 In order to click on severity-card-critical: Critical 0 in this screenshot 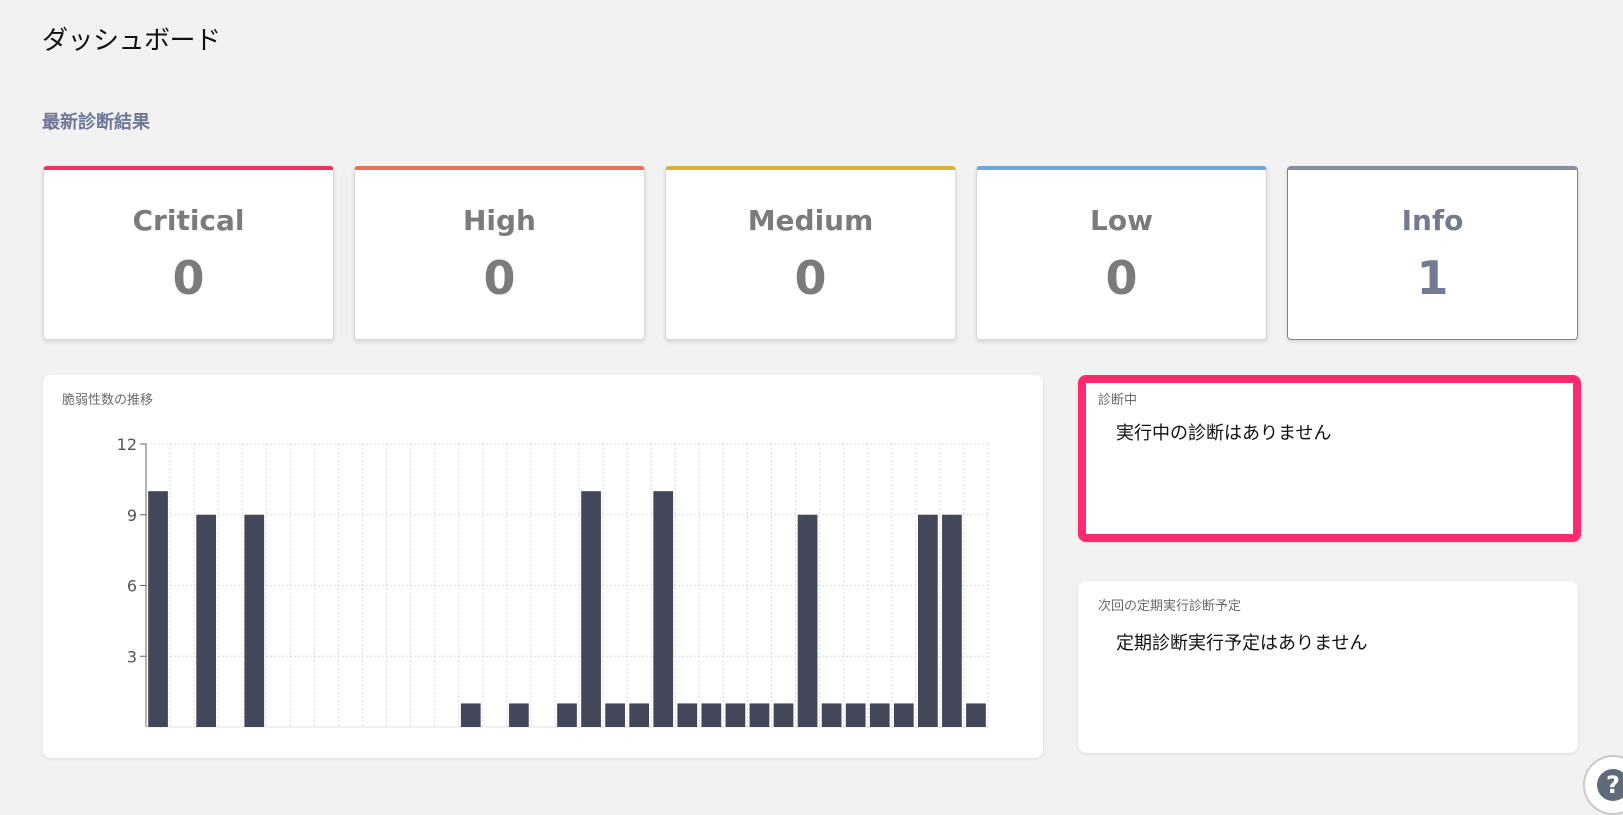, I will do `click(188, 253)`.